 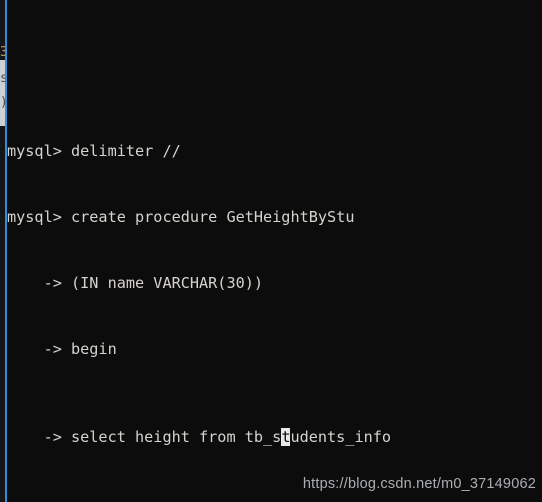 I want to click on terminal-line-parameters: -> (IN name VARCHAR(30)), so click(x=135, y=283).